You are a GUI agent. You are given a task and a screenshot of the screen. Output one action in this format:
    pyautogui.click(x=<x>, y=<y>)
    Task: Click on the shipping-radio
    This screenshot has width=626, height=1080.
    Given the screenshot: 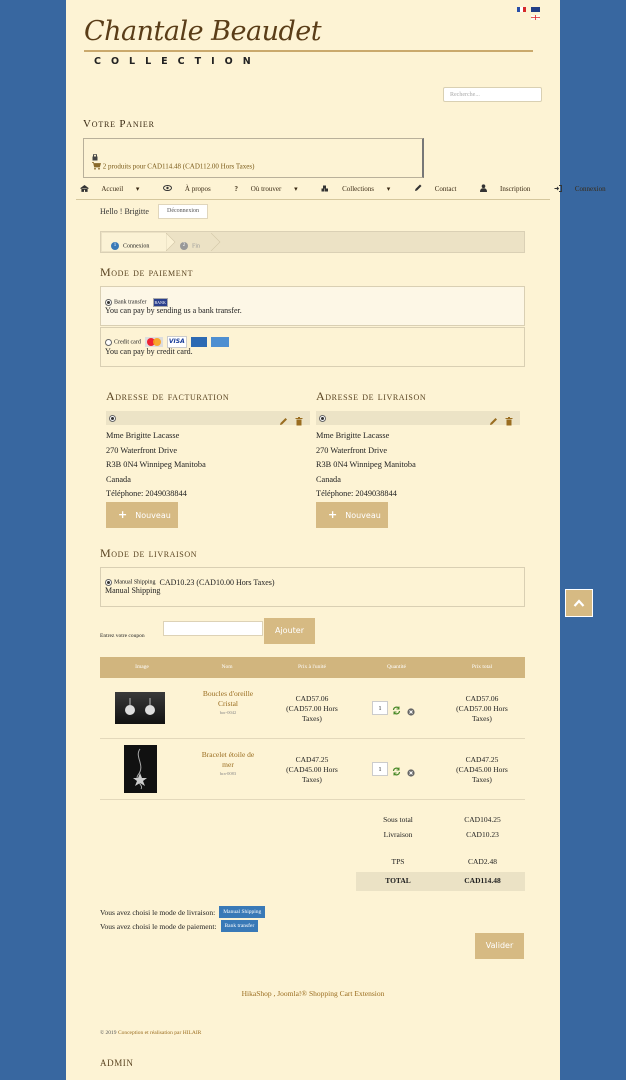 What is the action you would take?
    pyautogui.click(x=322, y=418)
    